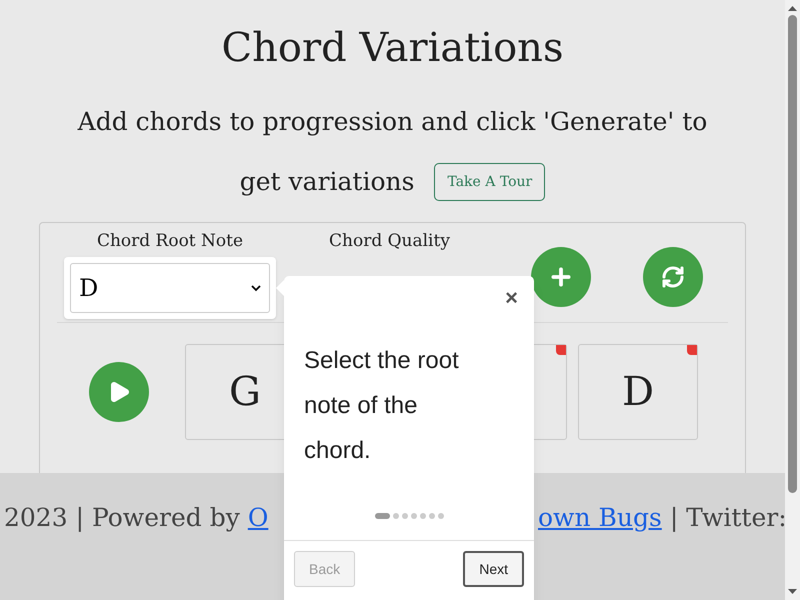  What do you see at coordinates (389, 241) in the screenshot?
I see `chord-quality-label: Chord Quality` at bounding box center [389, 241].